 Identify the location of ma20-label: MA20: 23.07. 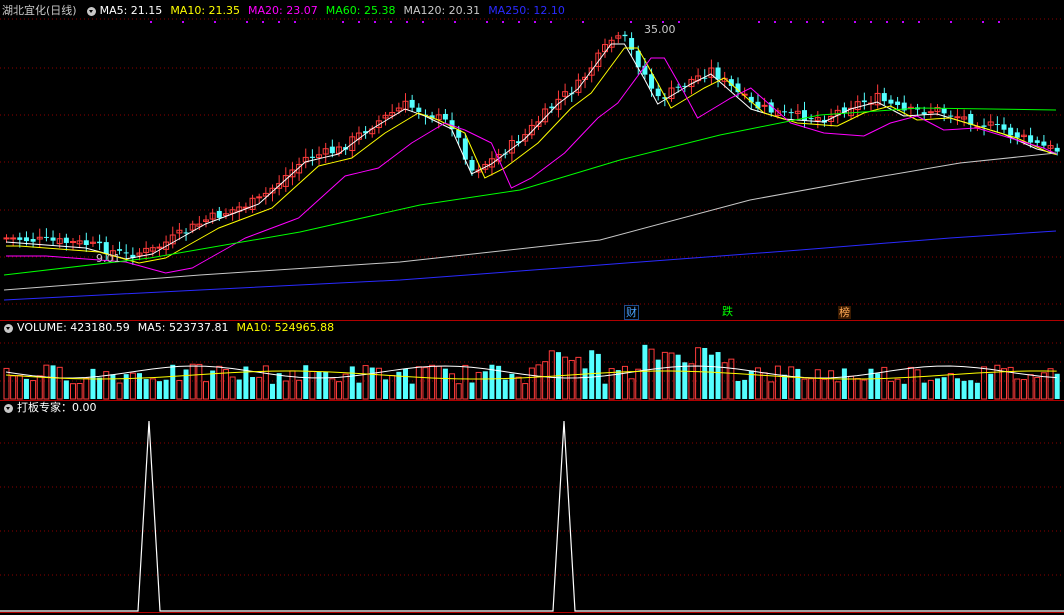
(283, 10).